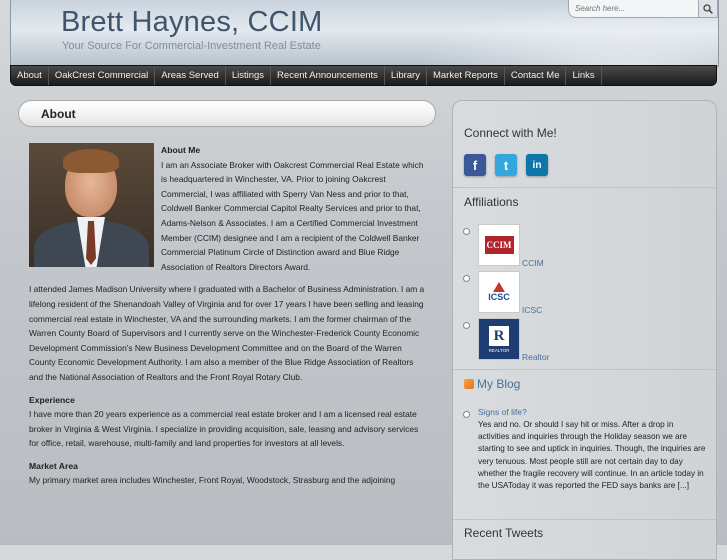 The image size is (727, 560). What do you see at coordinates (537, 165) in the screenshot?
I see `linkedin-icon: in` at bounding box center [537, 165].